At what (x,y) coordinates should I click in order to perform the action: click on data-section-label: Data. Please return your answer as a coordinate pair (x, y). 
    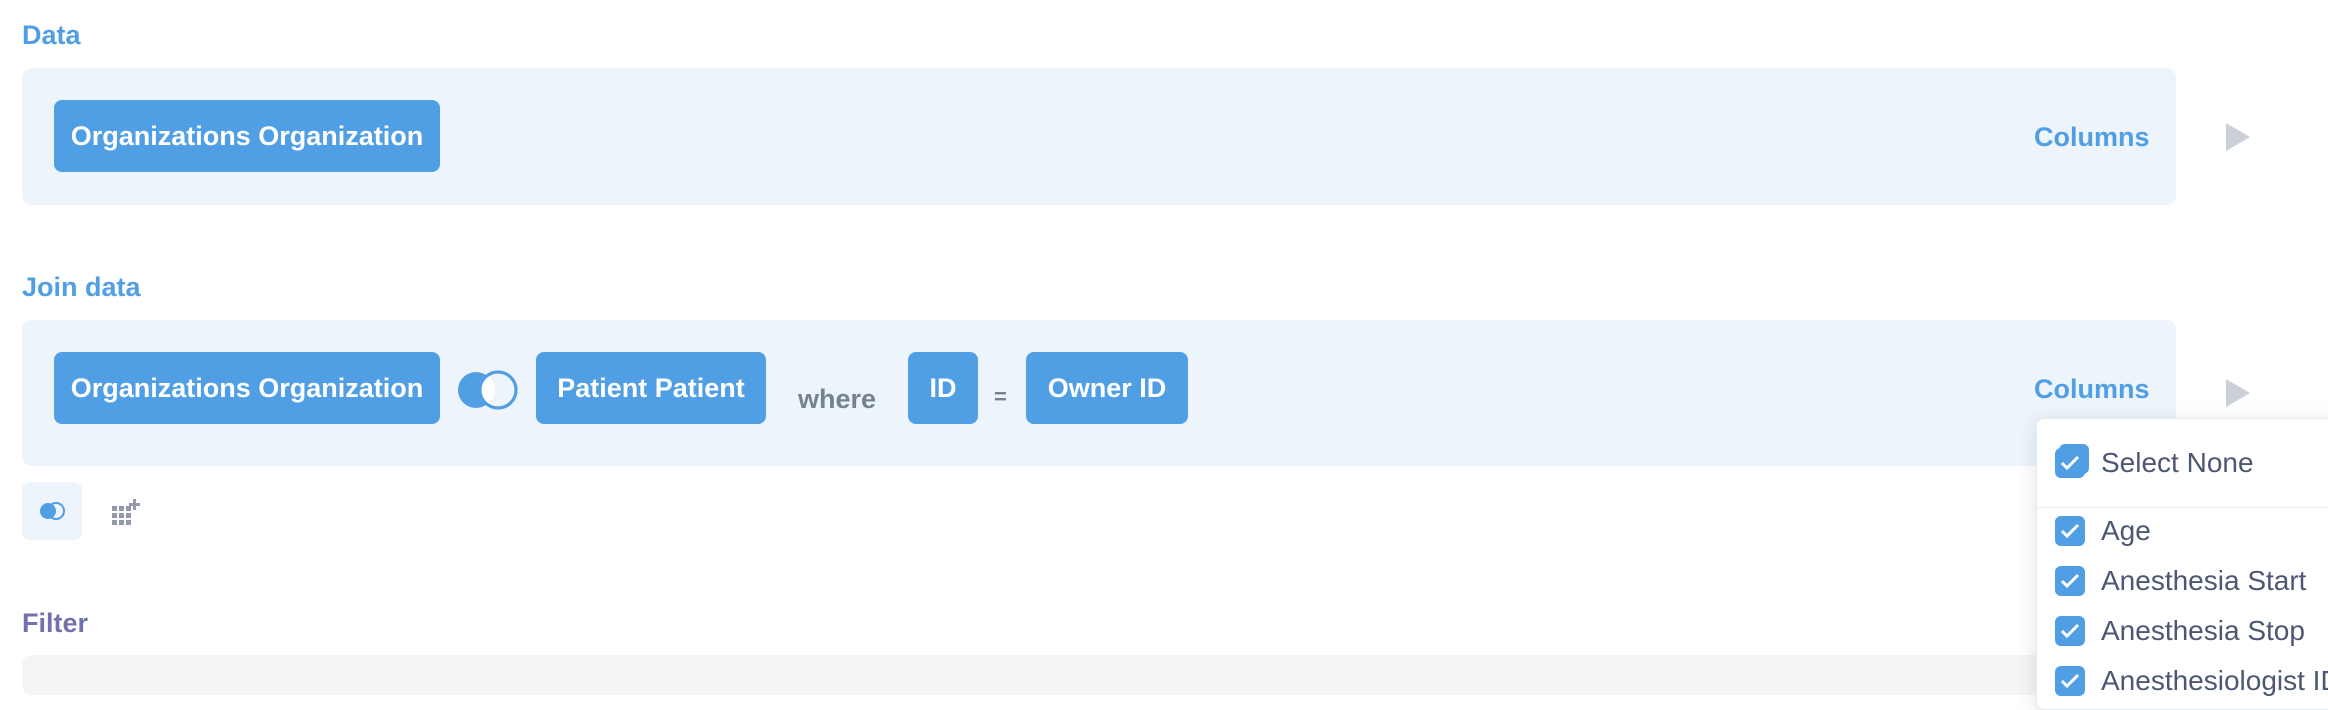
    Looking at the image, I should click on (51, 35).